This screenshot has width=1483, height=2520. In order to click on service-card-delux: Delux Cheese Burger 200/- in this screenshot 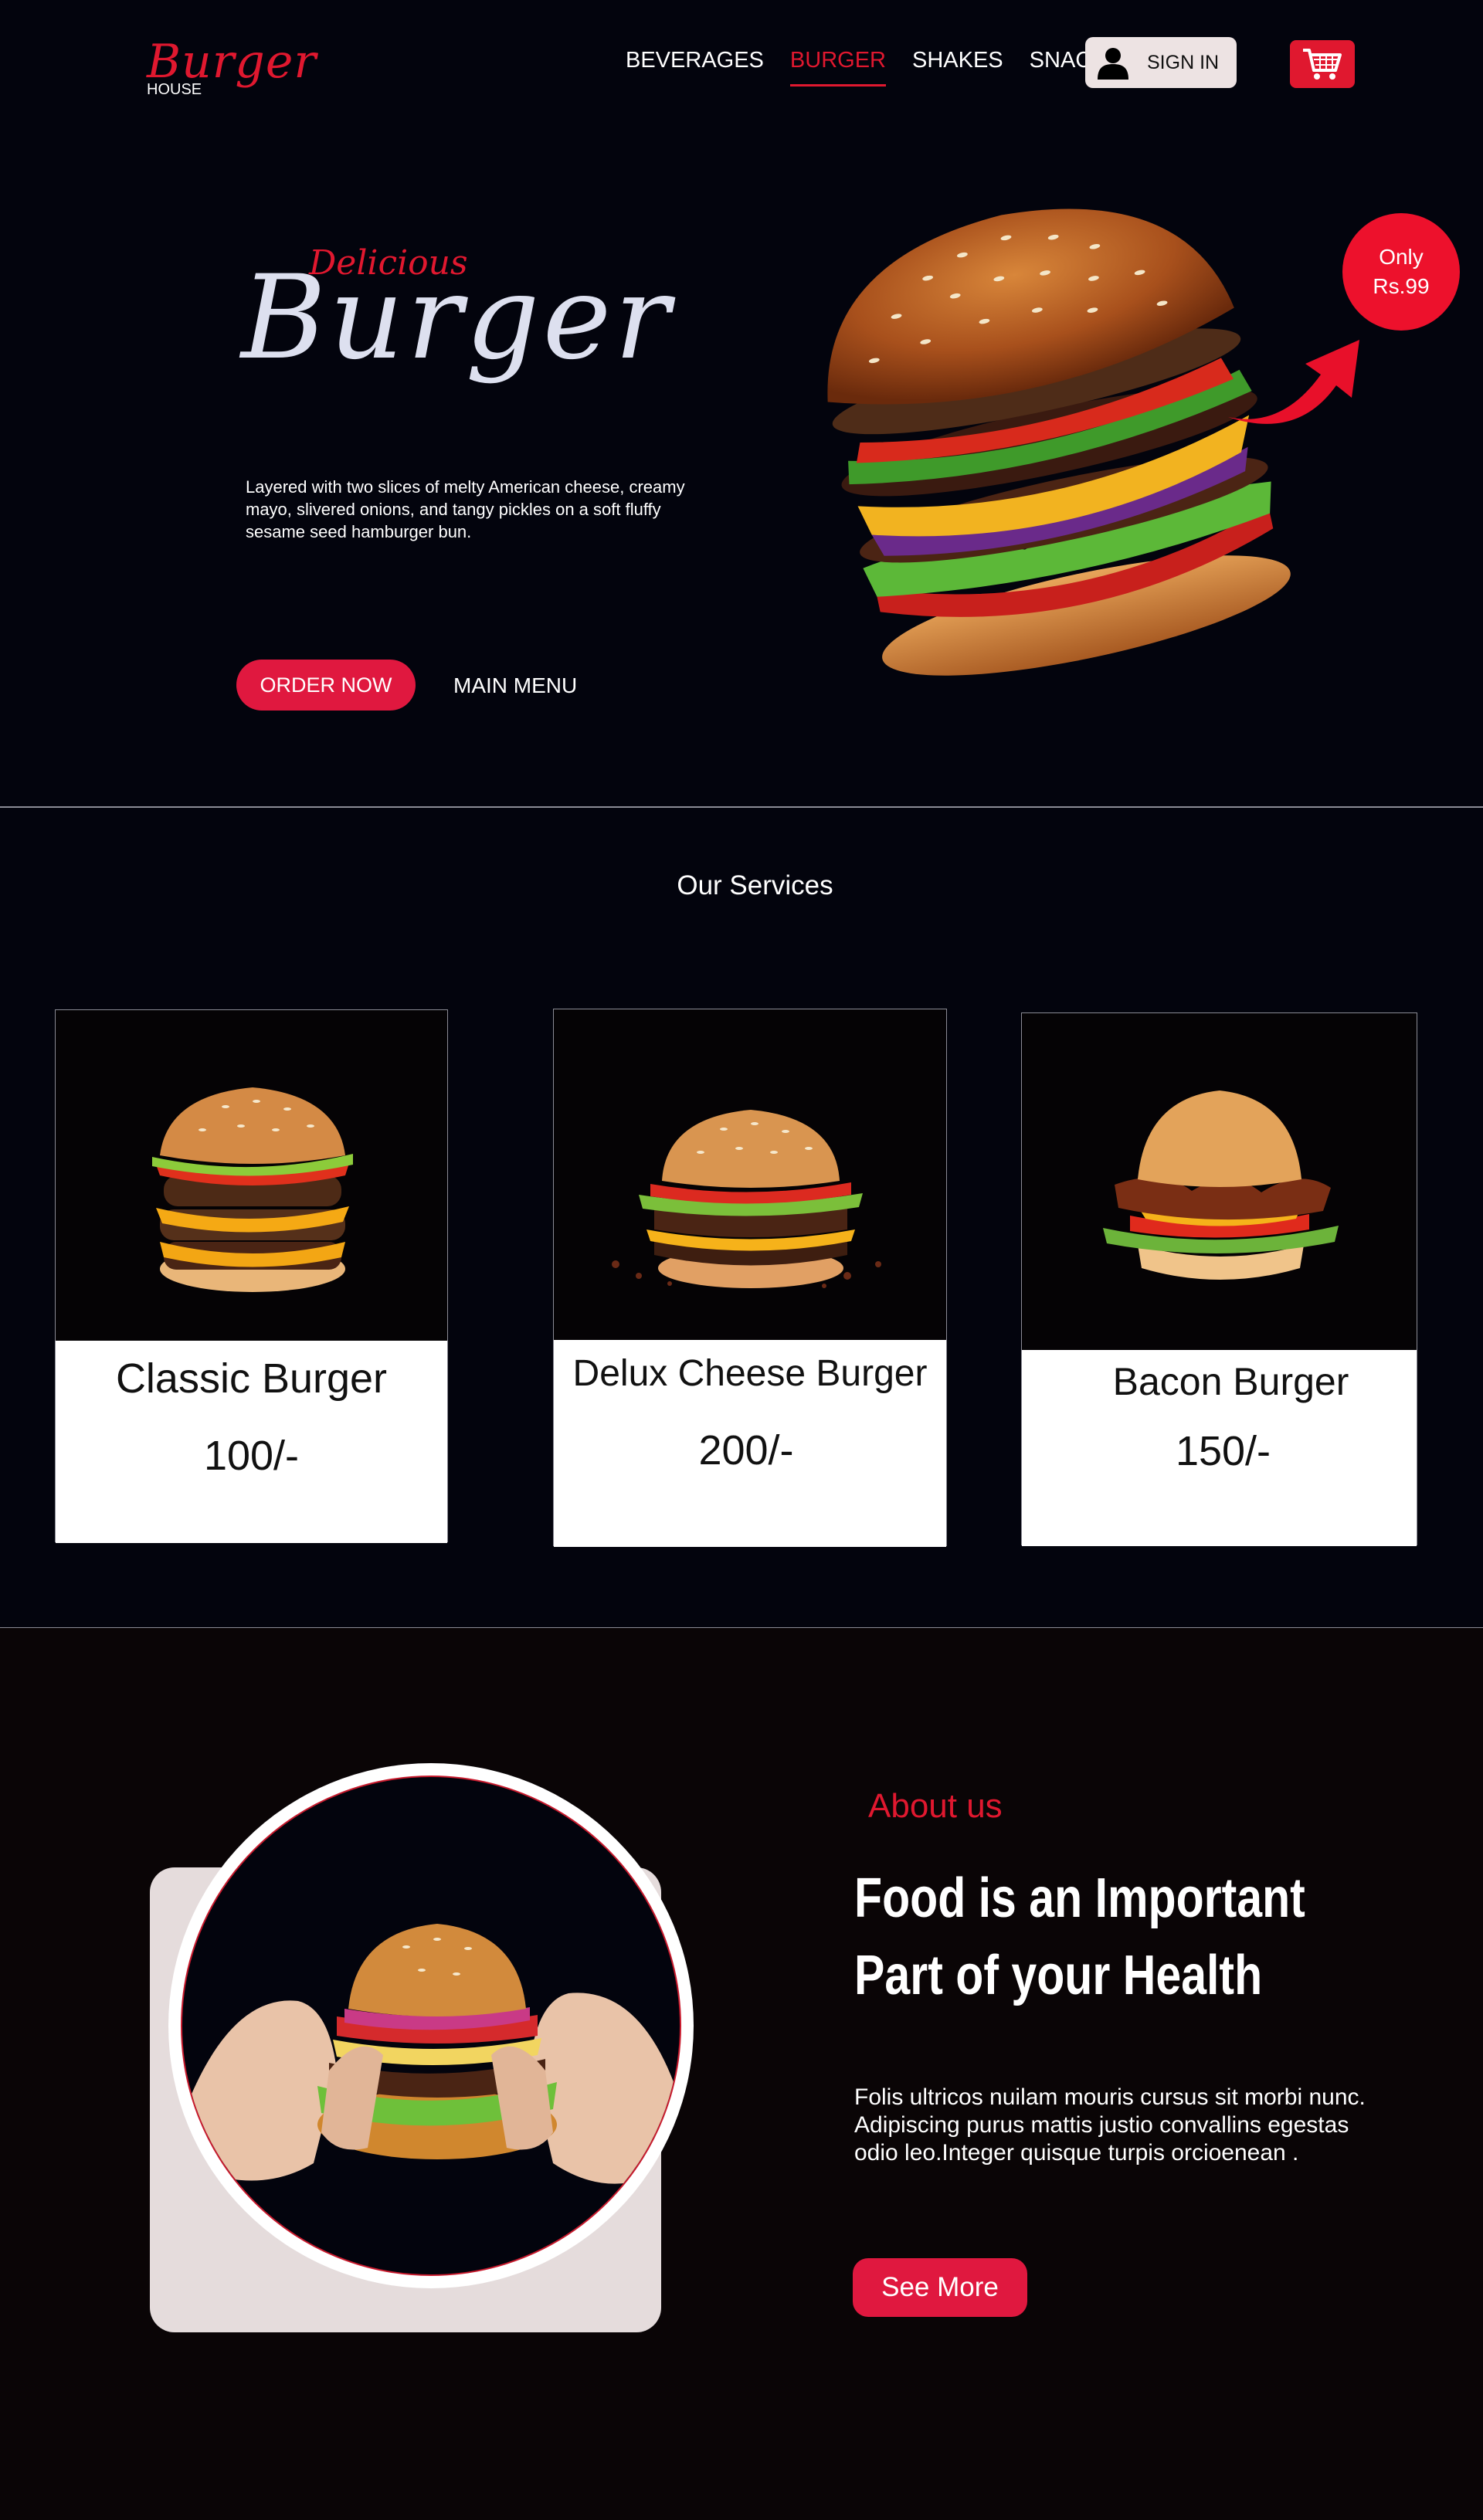, I will do `click(750, 1278)`.